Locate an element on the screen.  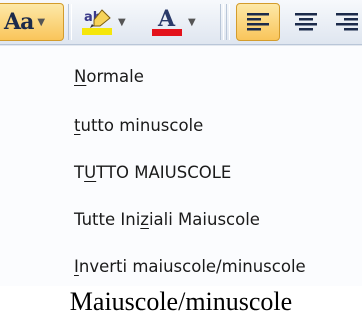
font-color-letter: A is located at coordinates (166, 19).